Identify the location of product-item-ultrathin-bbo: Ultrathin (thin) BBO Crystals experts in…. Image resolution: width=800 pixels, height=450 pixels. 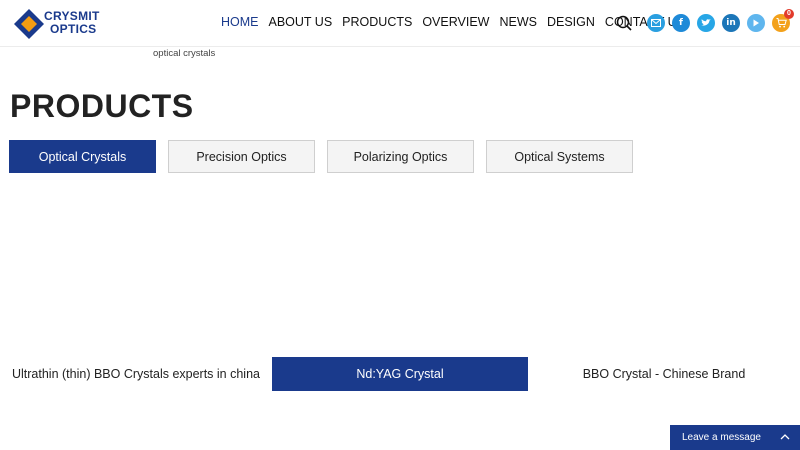
(136, 374).